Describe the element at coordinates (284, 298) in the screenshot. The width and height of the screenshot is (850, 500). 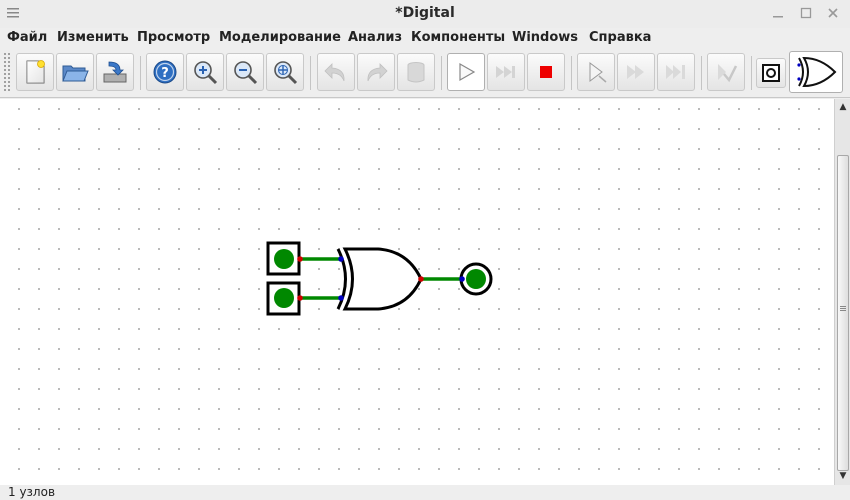
I see `input-pin-b` at that location.